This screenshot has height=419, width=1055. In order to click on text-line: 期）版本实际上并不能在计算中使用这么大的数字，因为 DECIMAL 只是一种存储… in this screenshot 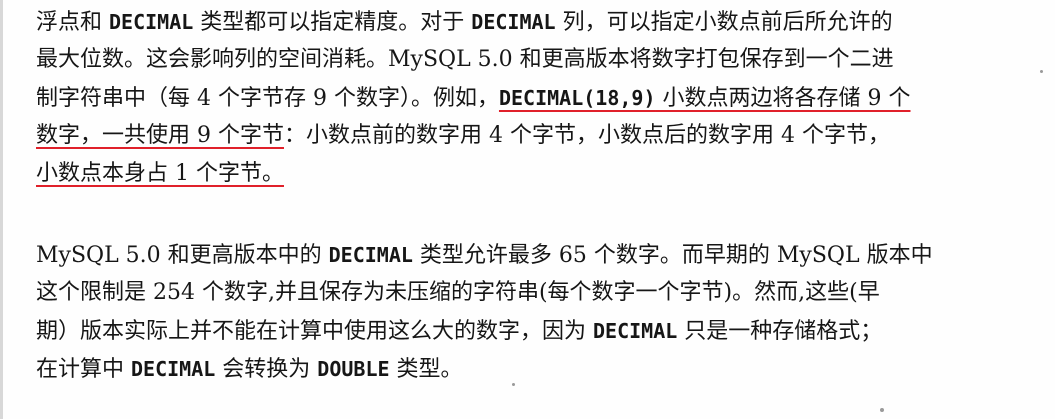, I will do `click(536, 331)`.